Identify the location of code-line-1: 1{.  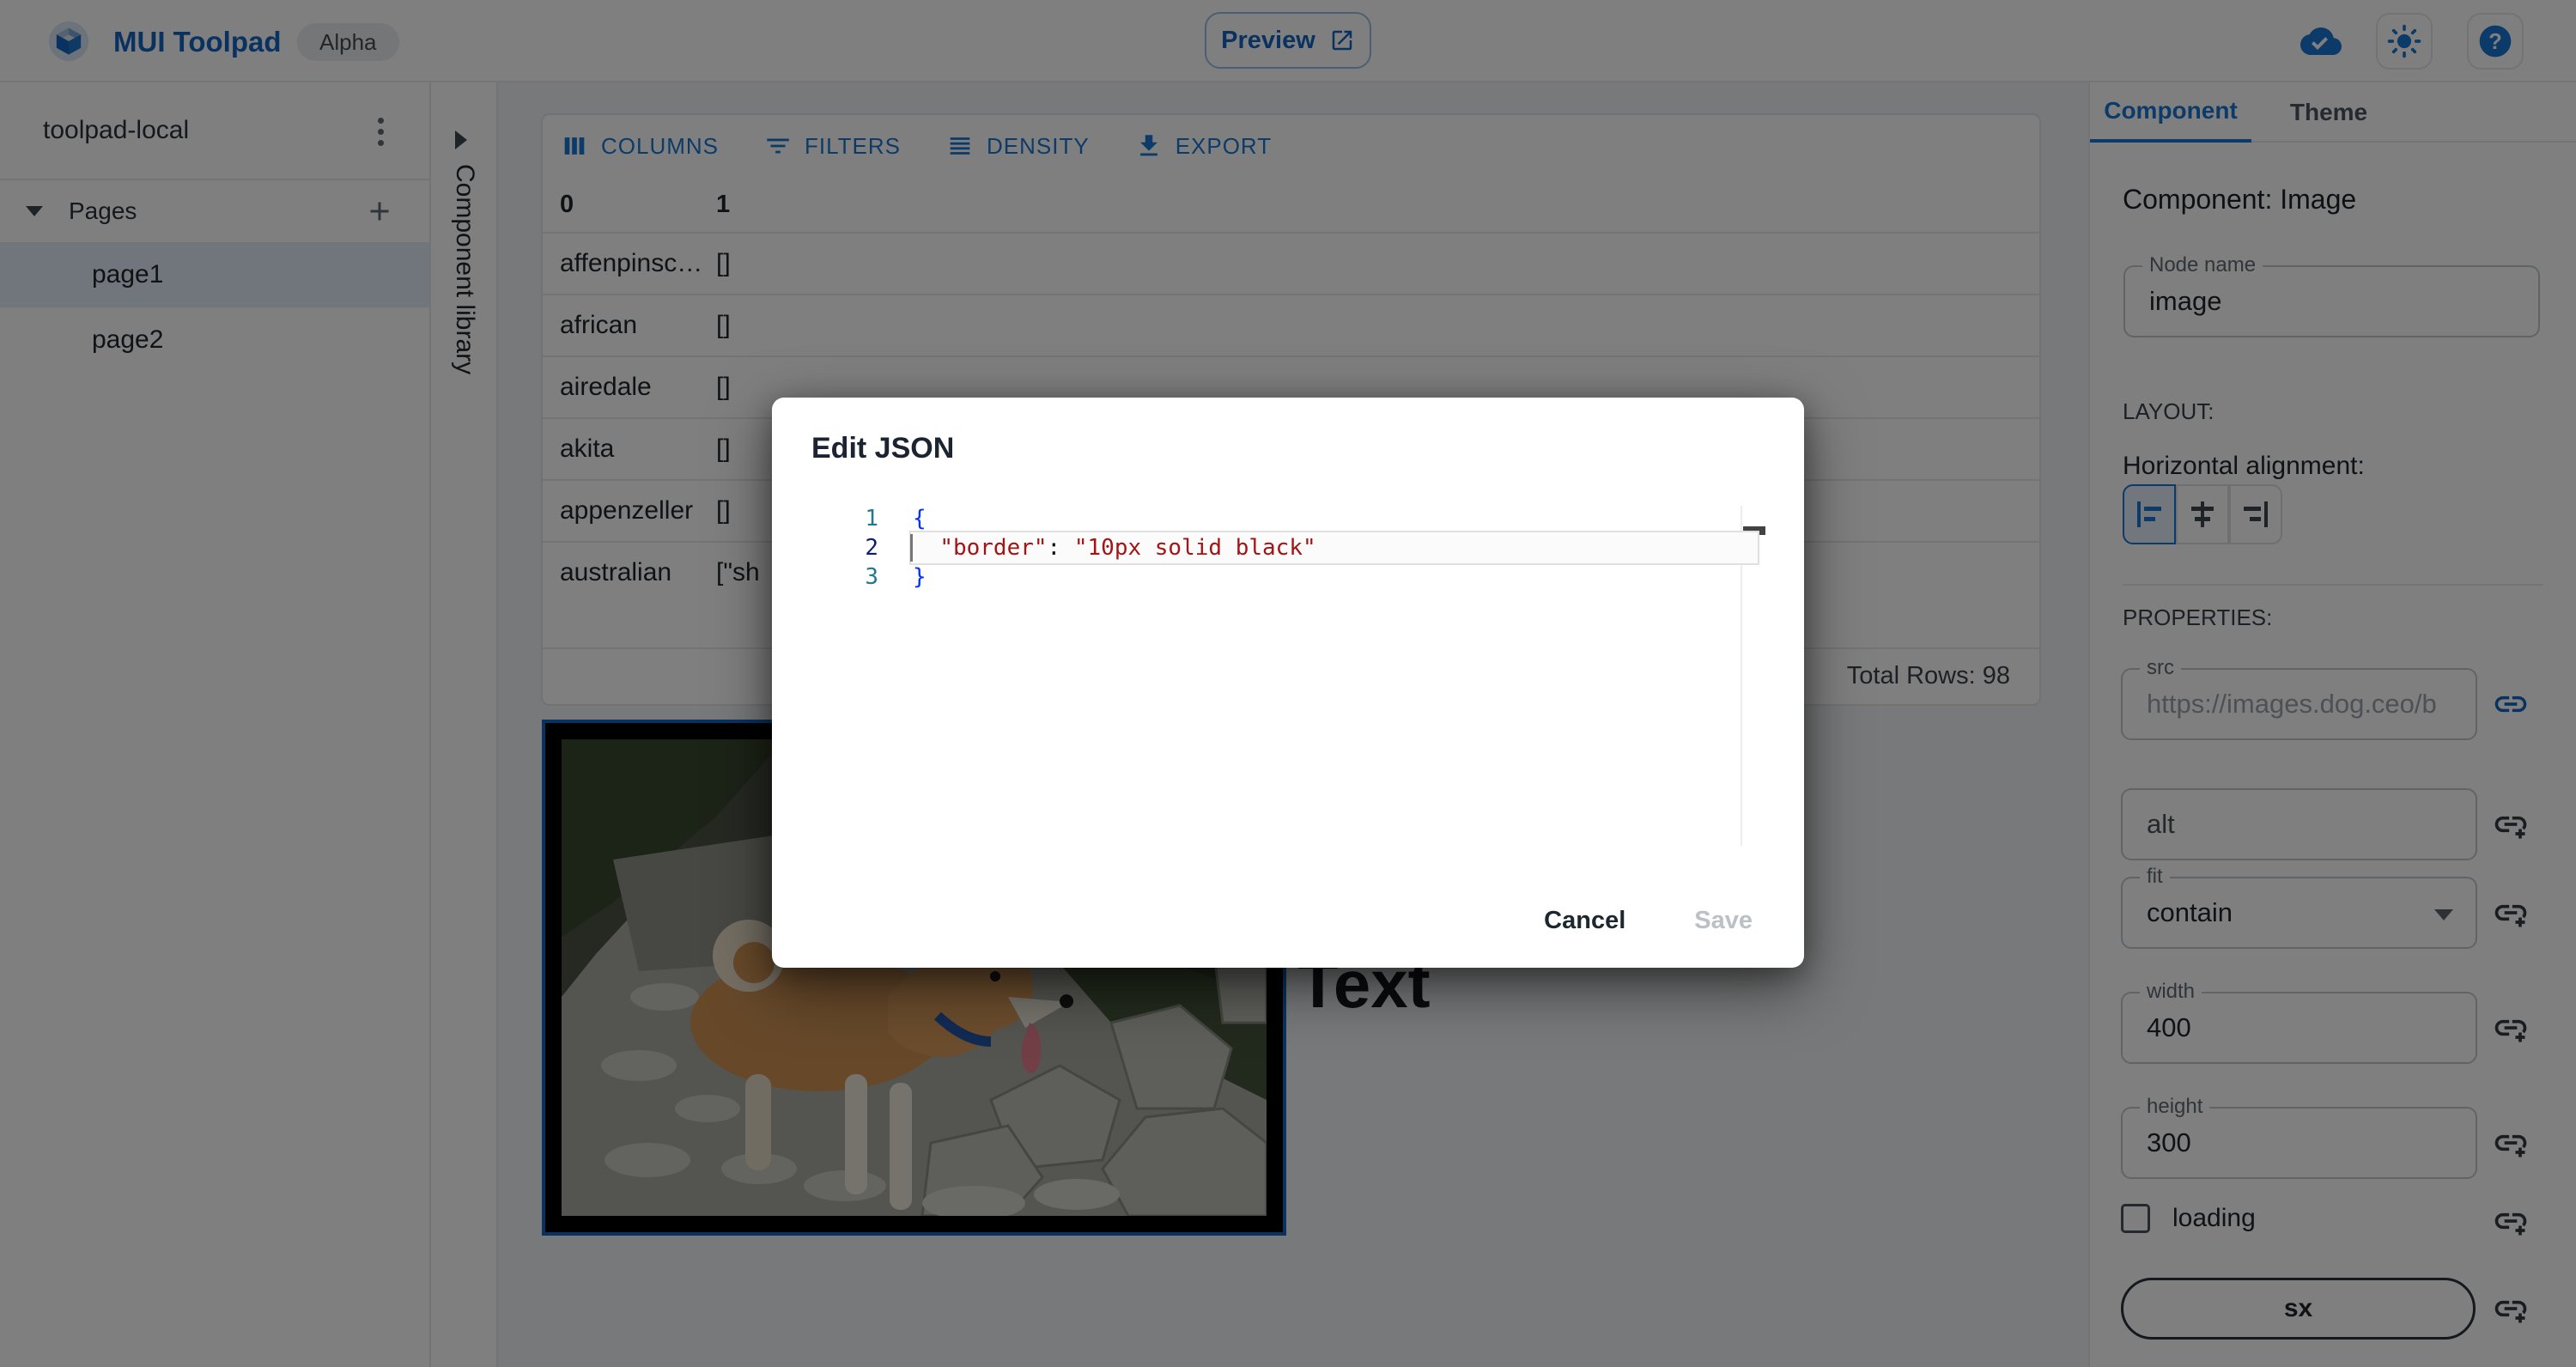
(885, 518).